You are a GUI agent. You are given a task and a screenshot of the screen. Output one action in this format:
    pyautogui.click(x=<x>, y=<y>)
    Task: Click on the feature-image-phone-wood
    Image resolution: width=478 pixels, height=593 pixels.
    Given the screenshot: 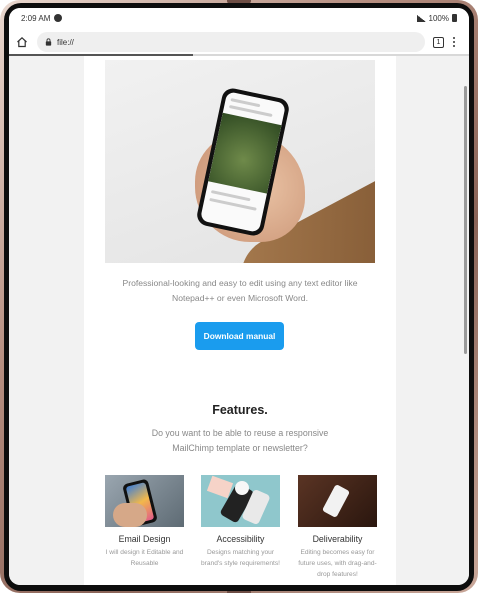 What is the action you would take?
    pyautogui.click(x=337, y=501)
    